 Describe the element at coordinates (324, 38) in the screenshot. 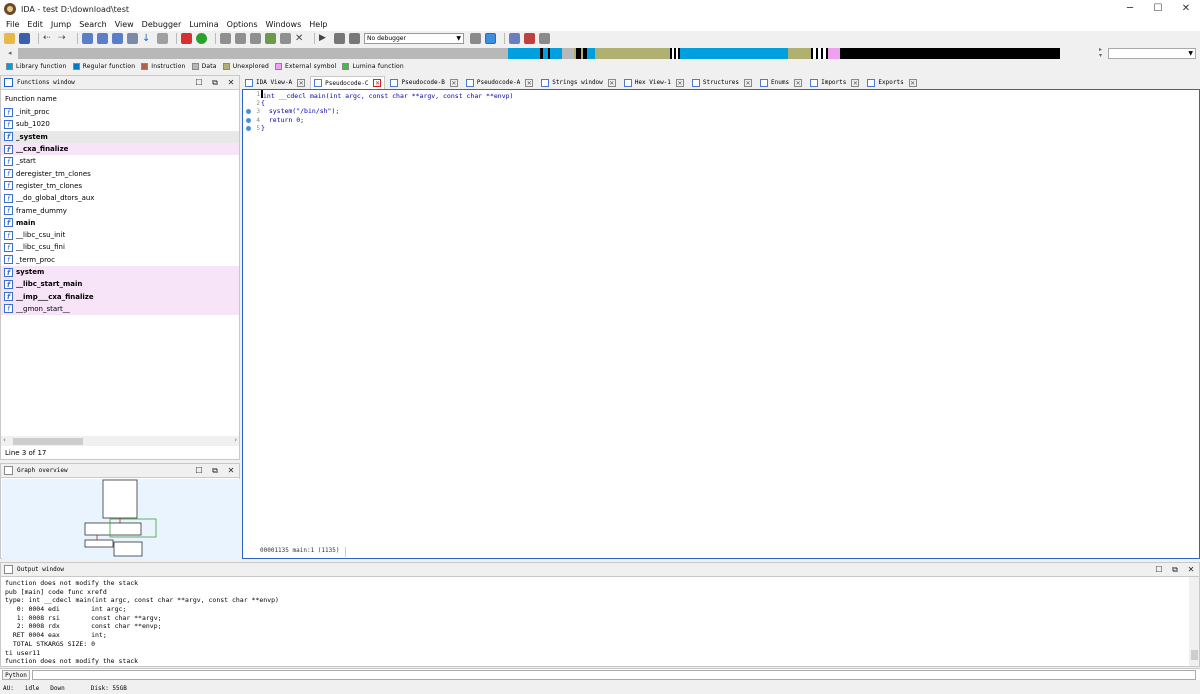

I see `play-icon: ▶` at that location.